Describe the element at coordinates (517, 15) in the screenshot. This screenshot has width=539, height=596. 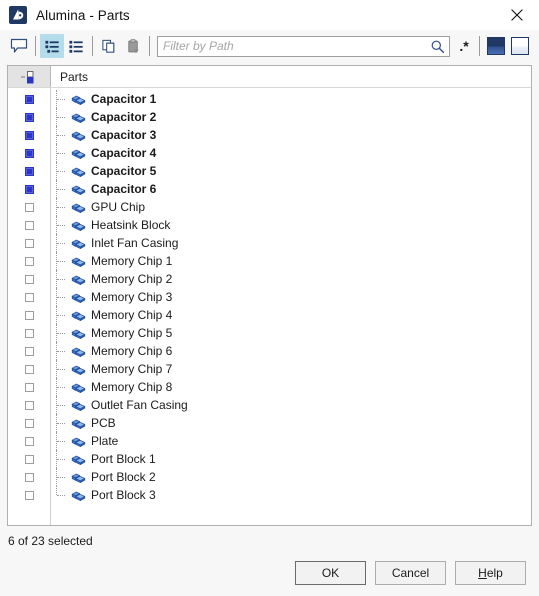
I see `close-icon` at that location.